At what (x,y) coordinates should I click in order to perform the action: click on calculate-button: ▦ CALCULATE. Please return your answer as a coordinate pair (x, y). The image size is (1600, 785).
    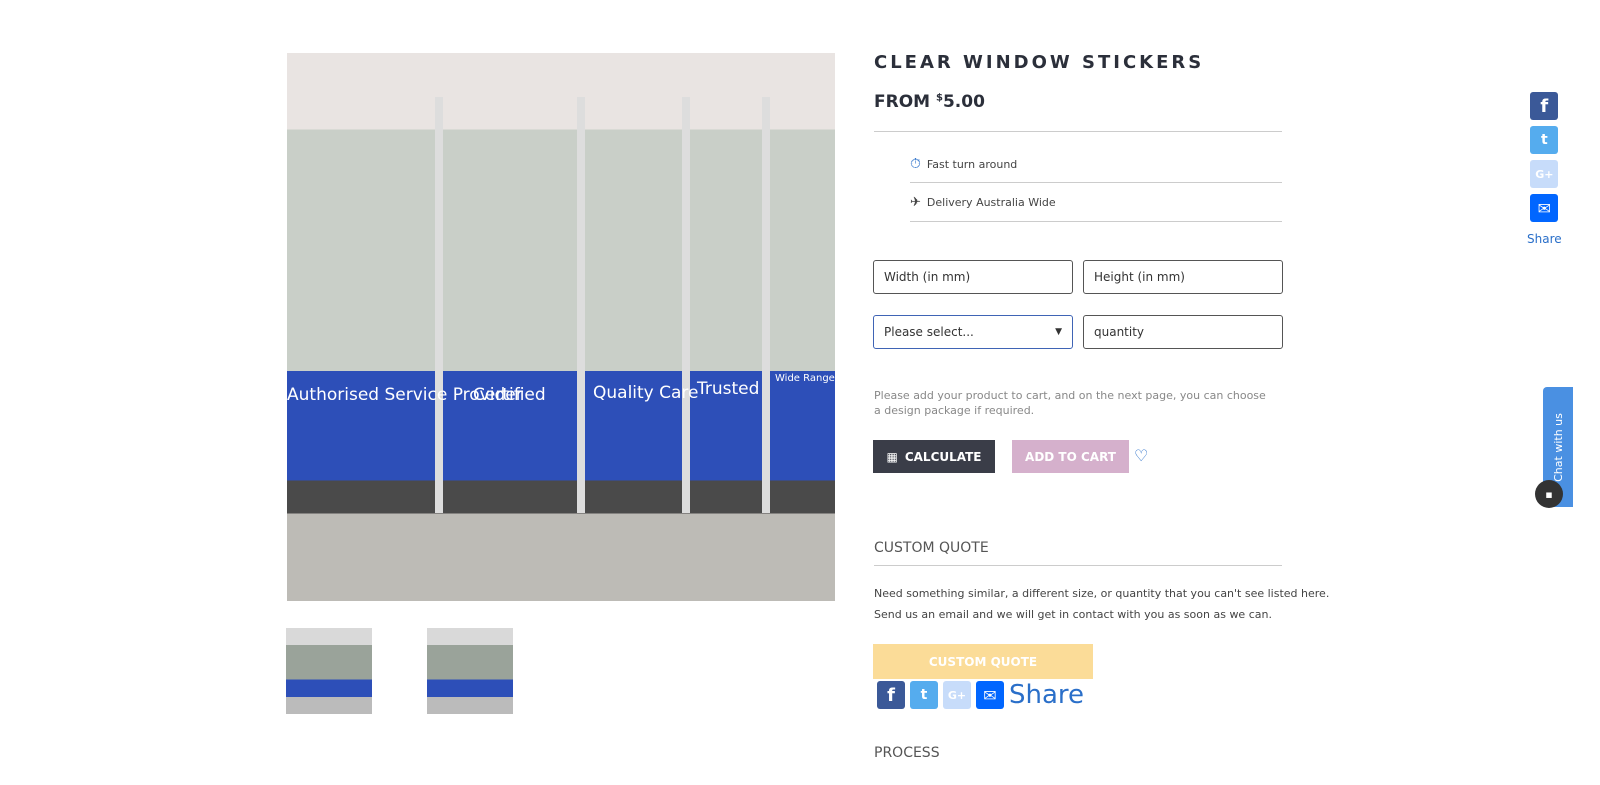
    Looking at the image, I should click on (934, 456).